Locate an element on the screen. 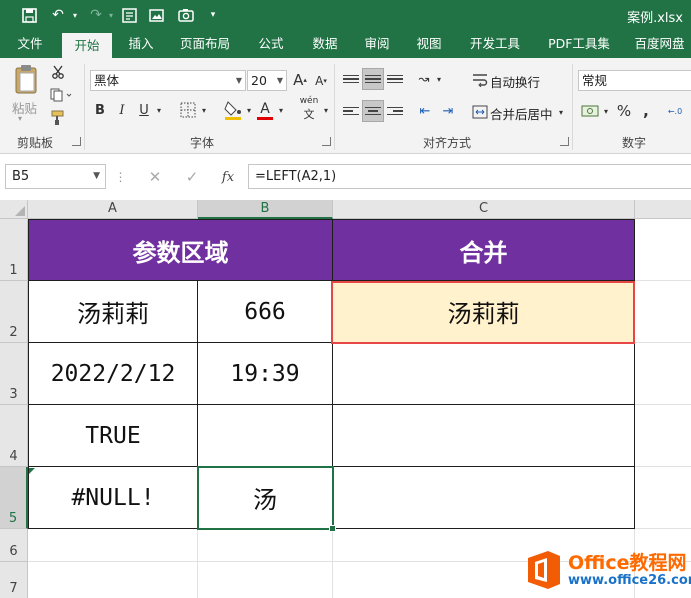 Image resolution: width=691 pixels, height=598 pixels. row-header-5: 5 is located at coordinates (14, 498).